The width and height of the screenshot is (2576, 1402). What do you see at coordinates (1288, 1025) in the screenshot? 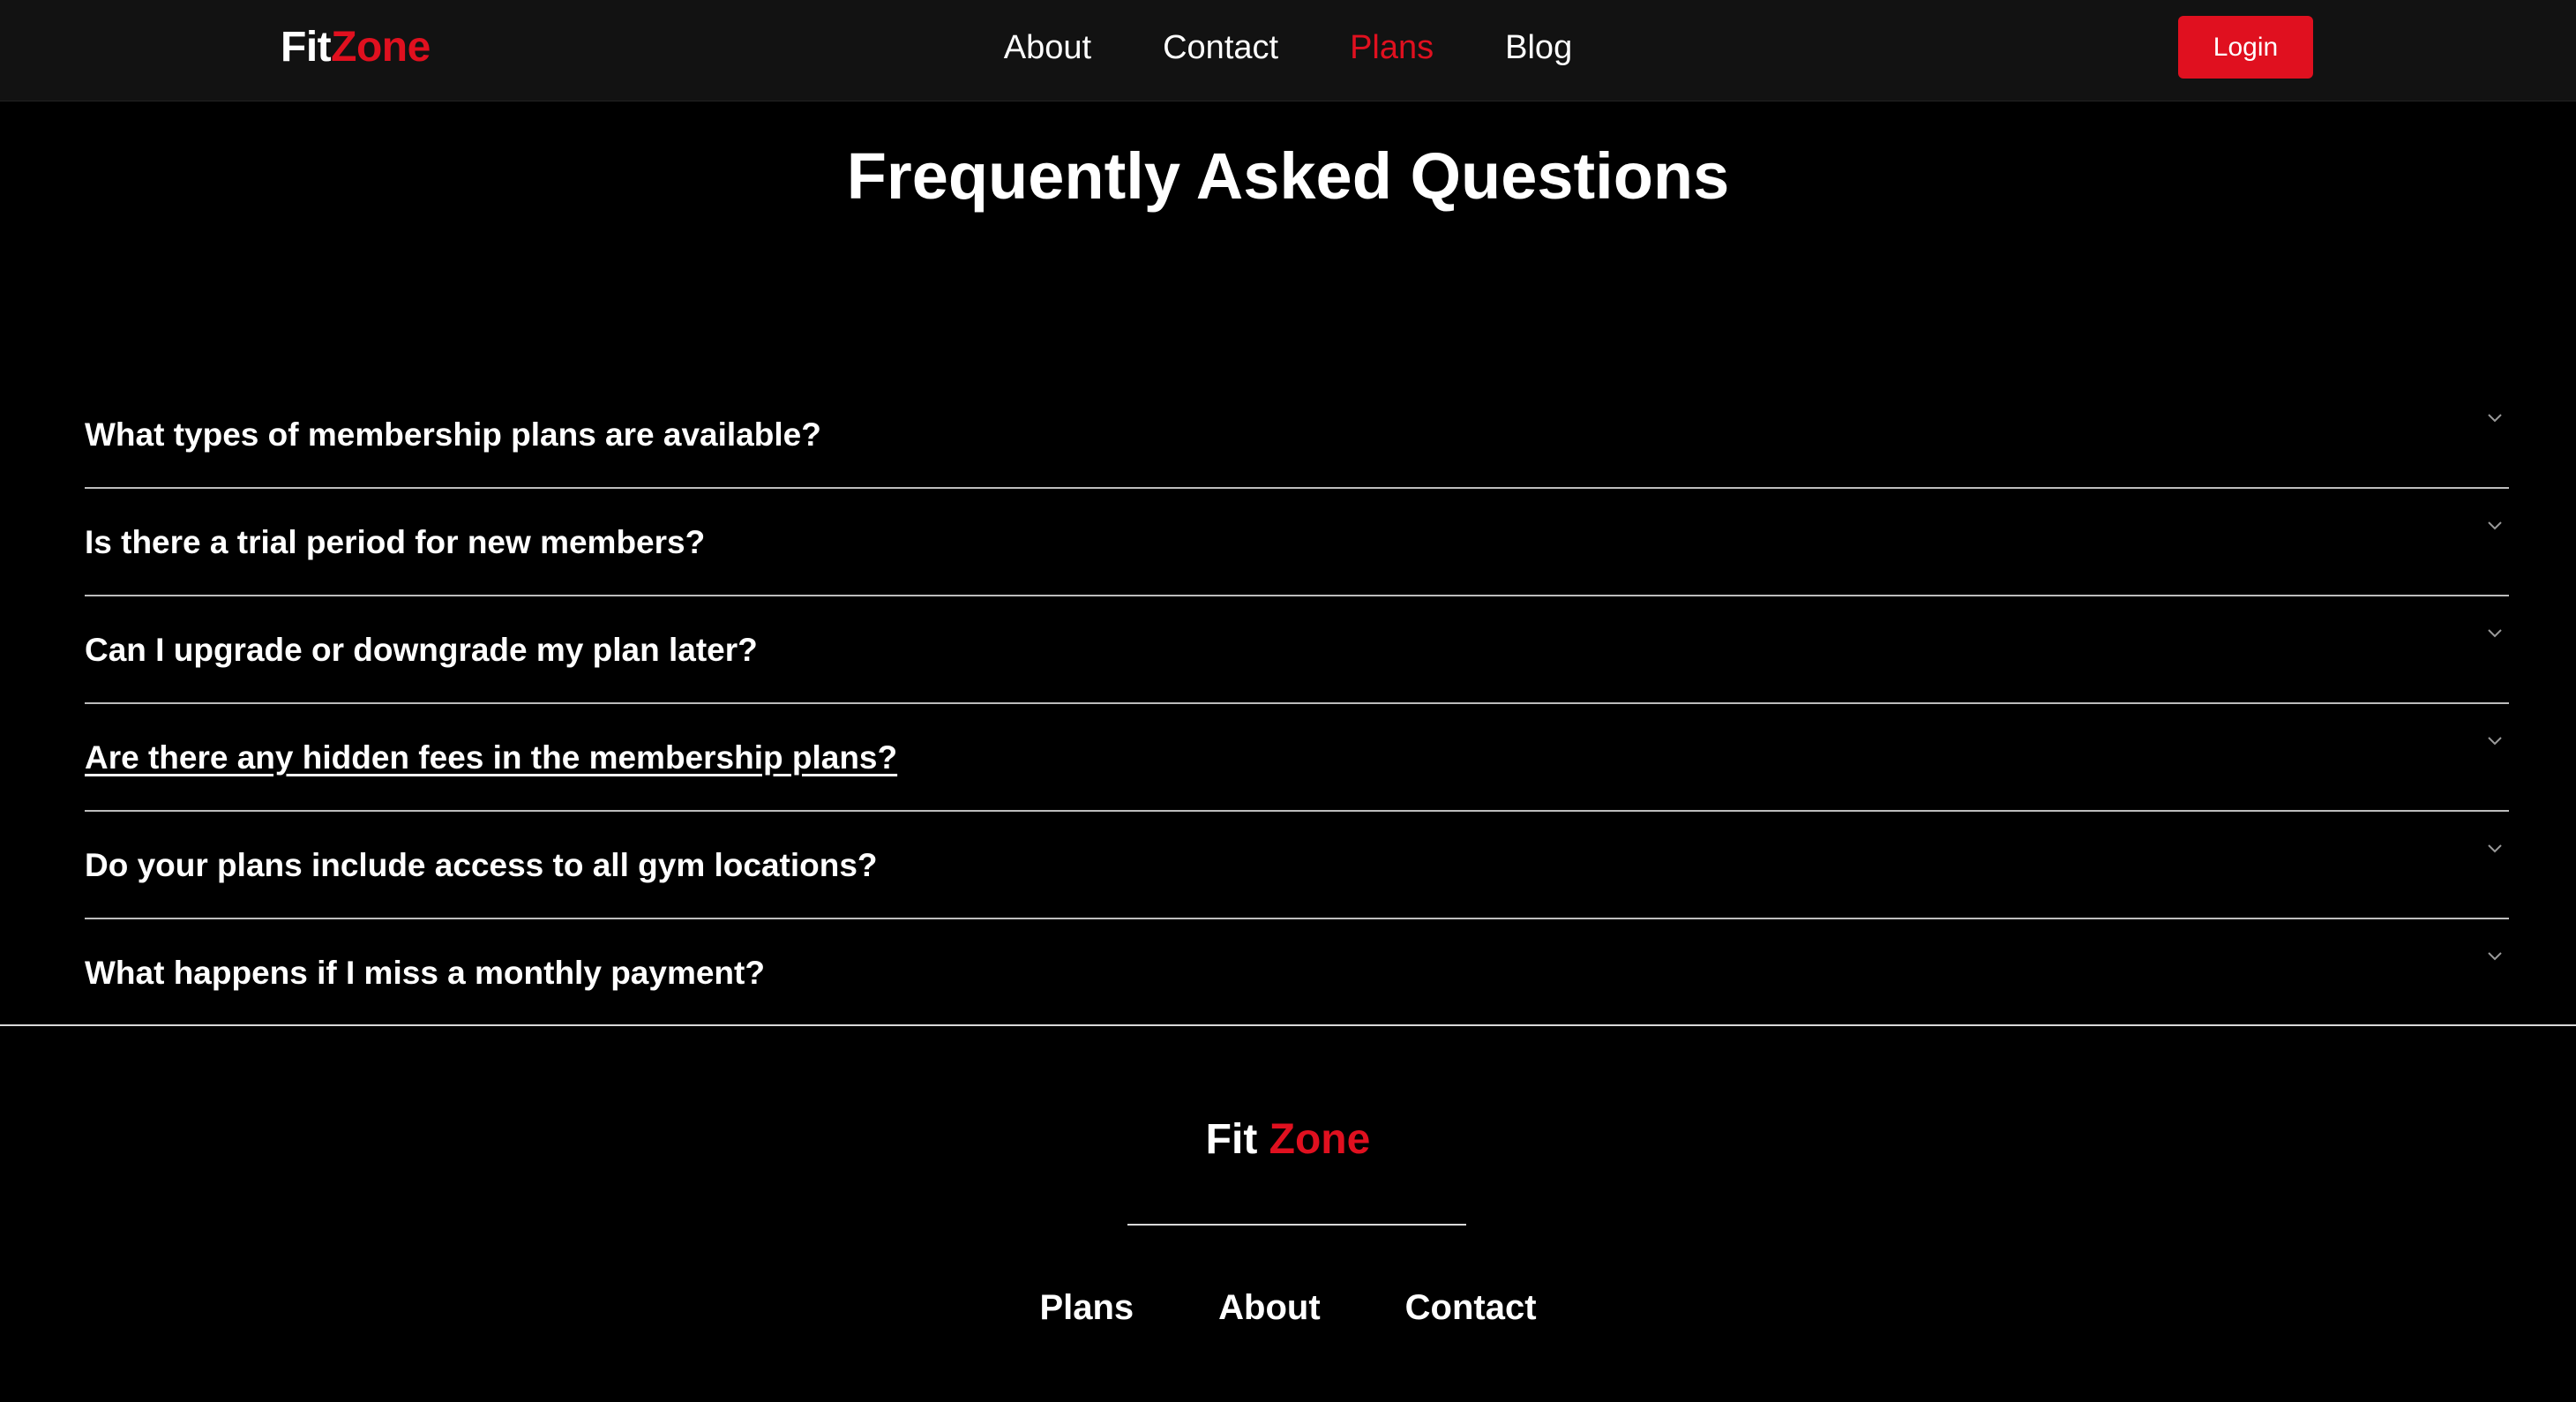
I see `section-divider` at bounding box center [1288, 1025].